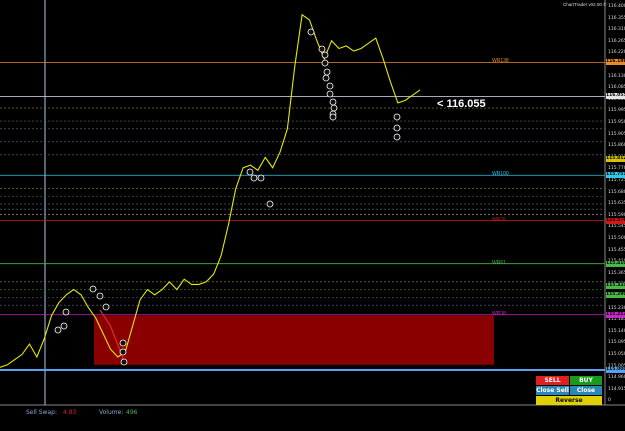 This screenshot has width=625, height=431. Describe the element at coordinates (499, 219) in the screenshot. I see `level-name-label: WR76` at that location.